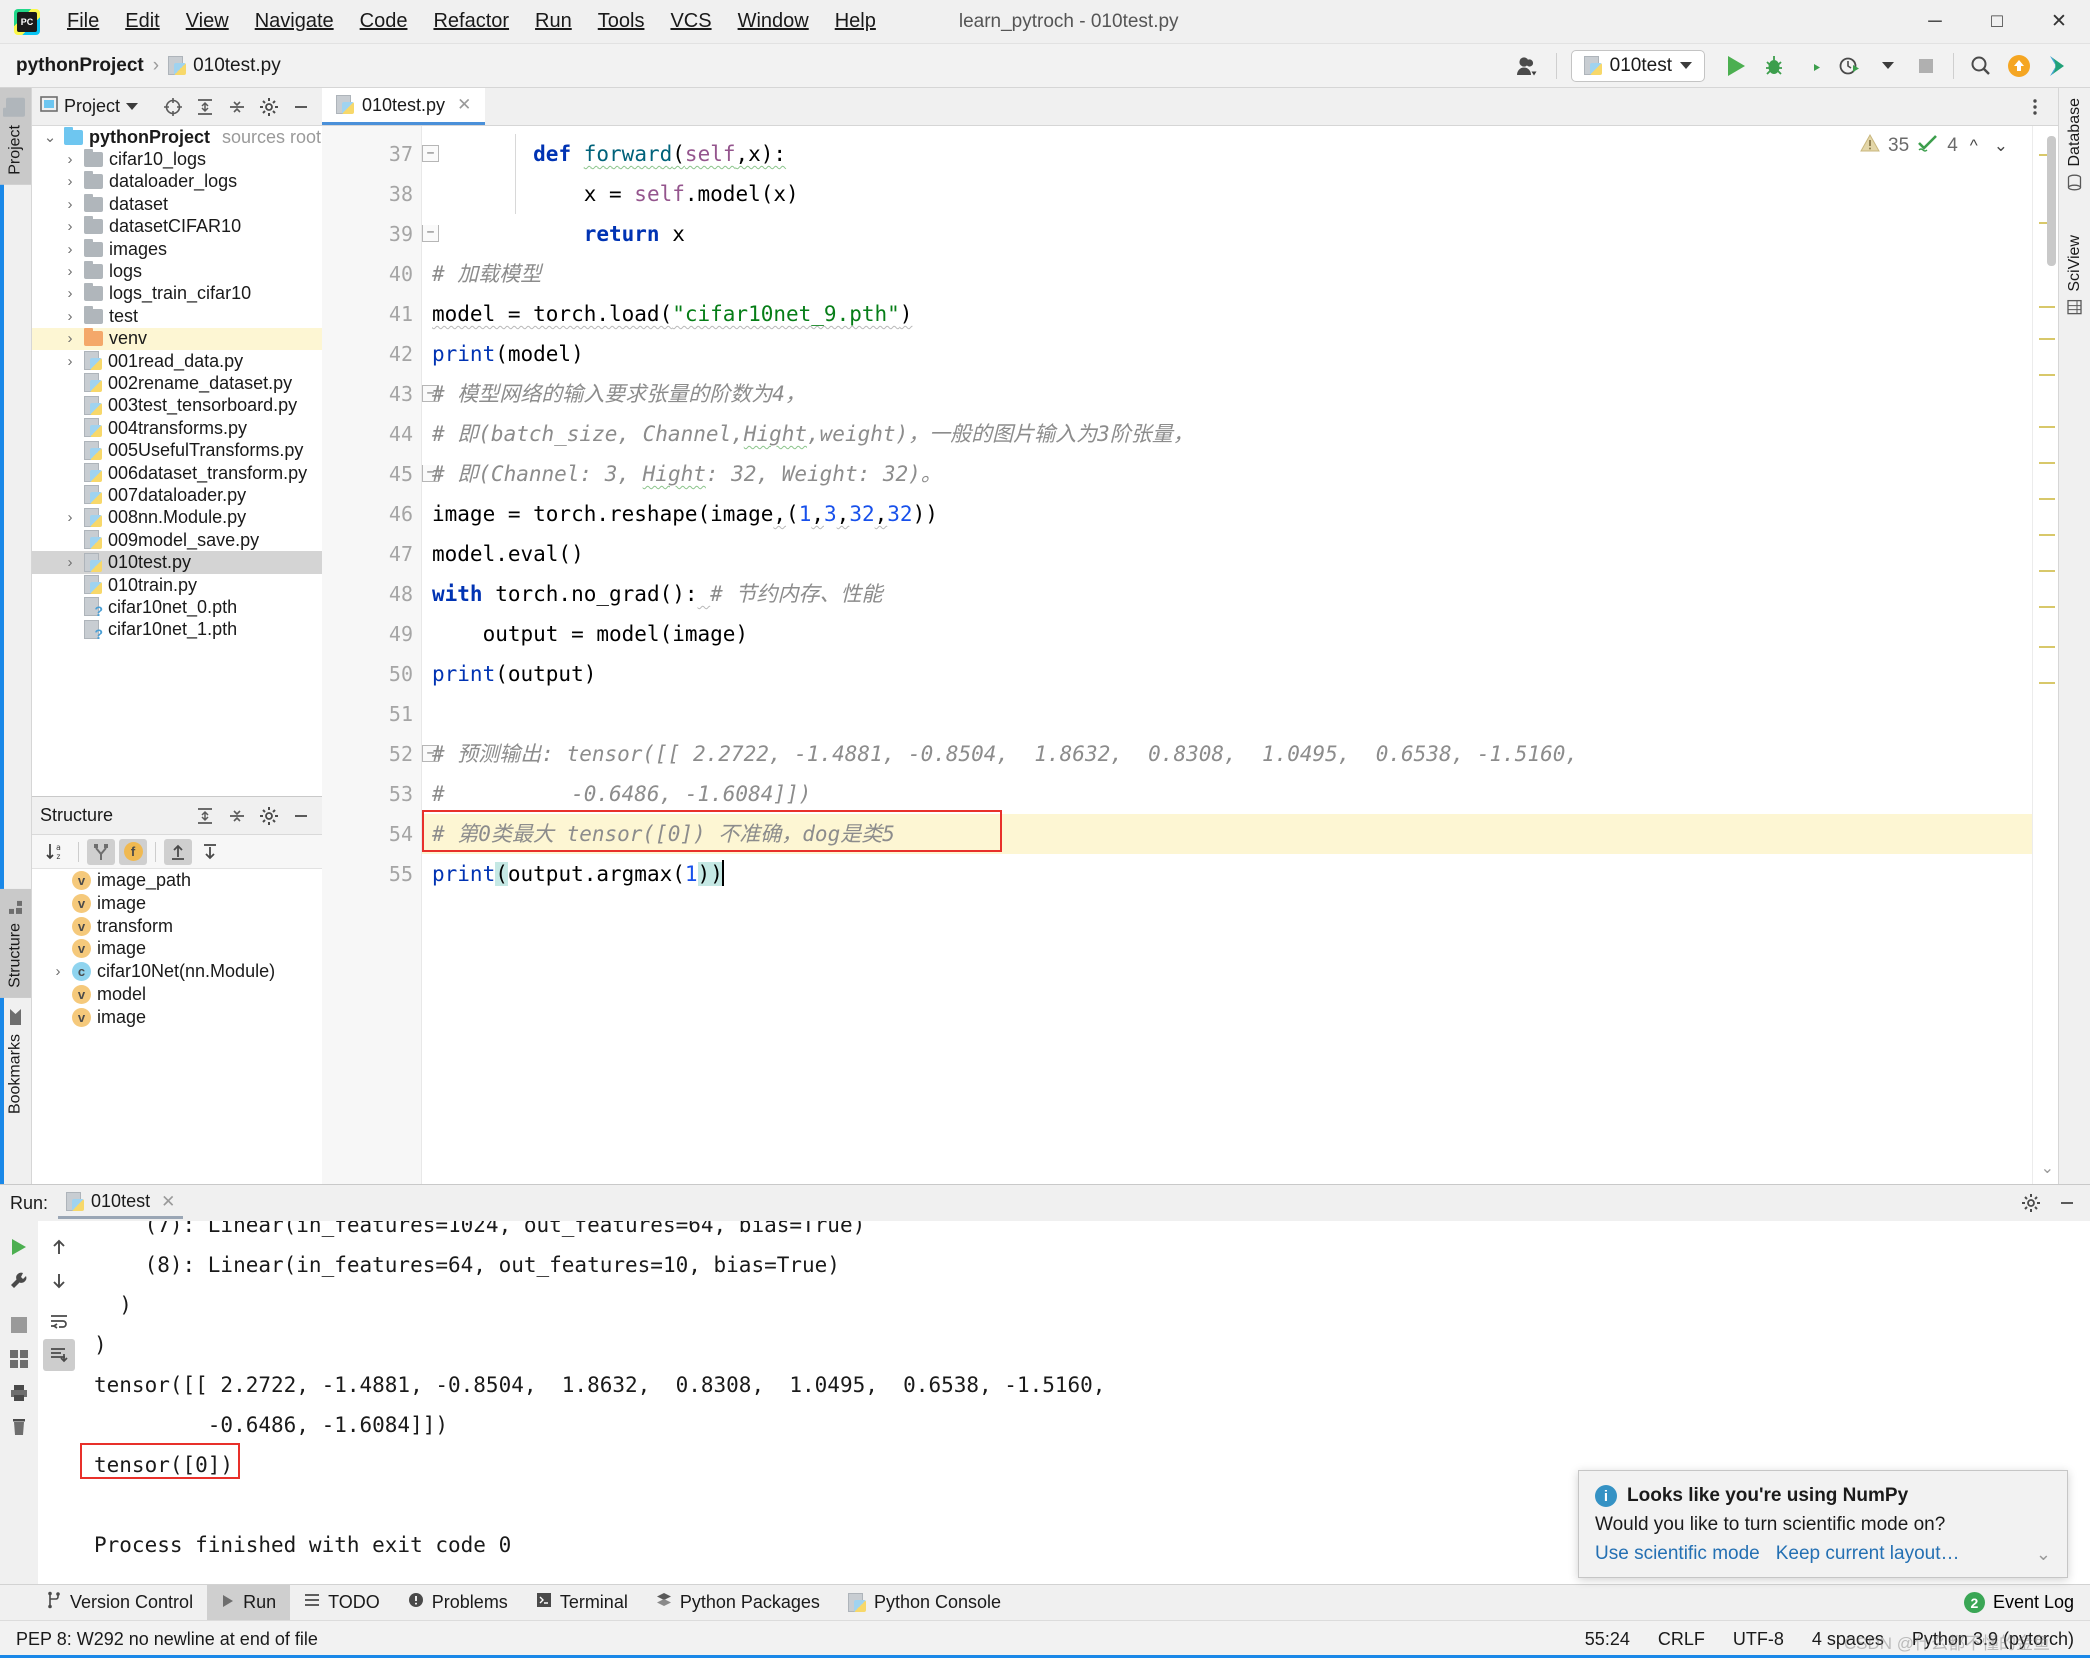 The image size is (2090, 1658). What do you see at coordinates (1637, 65) in the screenshot?
I see `run-configuration-selector: 010test` at bounding box center [1637, 65].